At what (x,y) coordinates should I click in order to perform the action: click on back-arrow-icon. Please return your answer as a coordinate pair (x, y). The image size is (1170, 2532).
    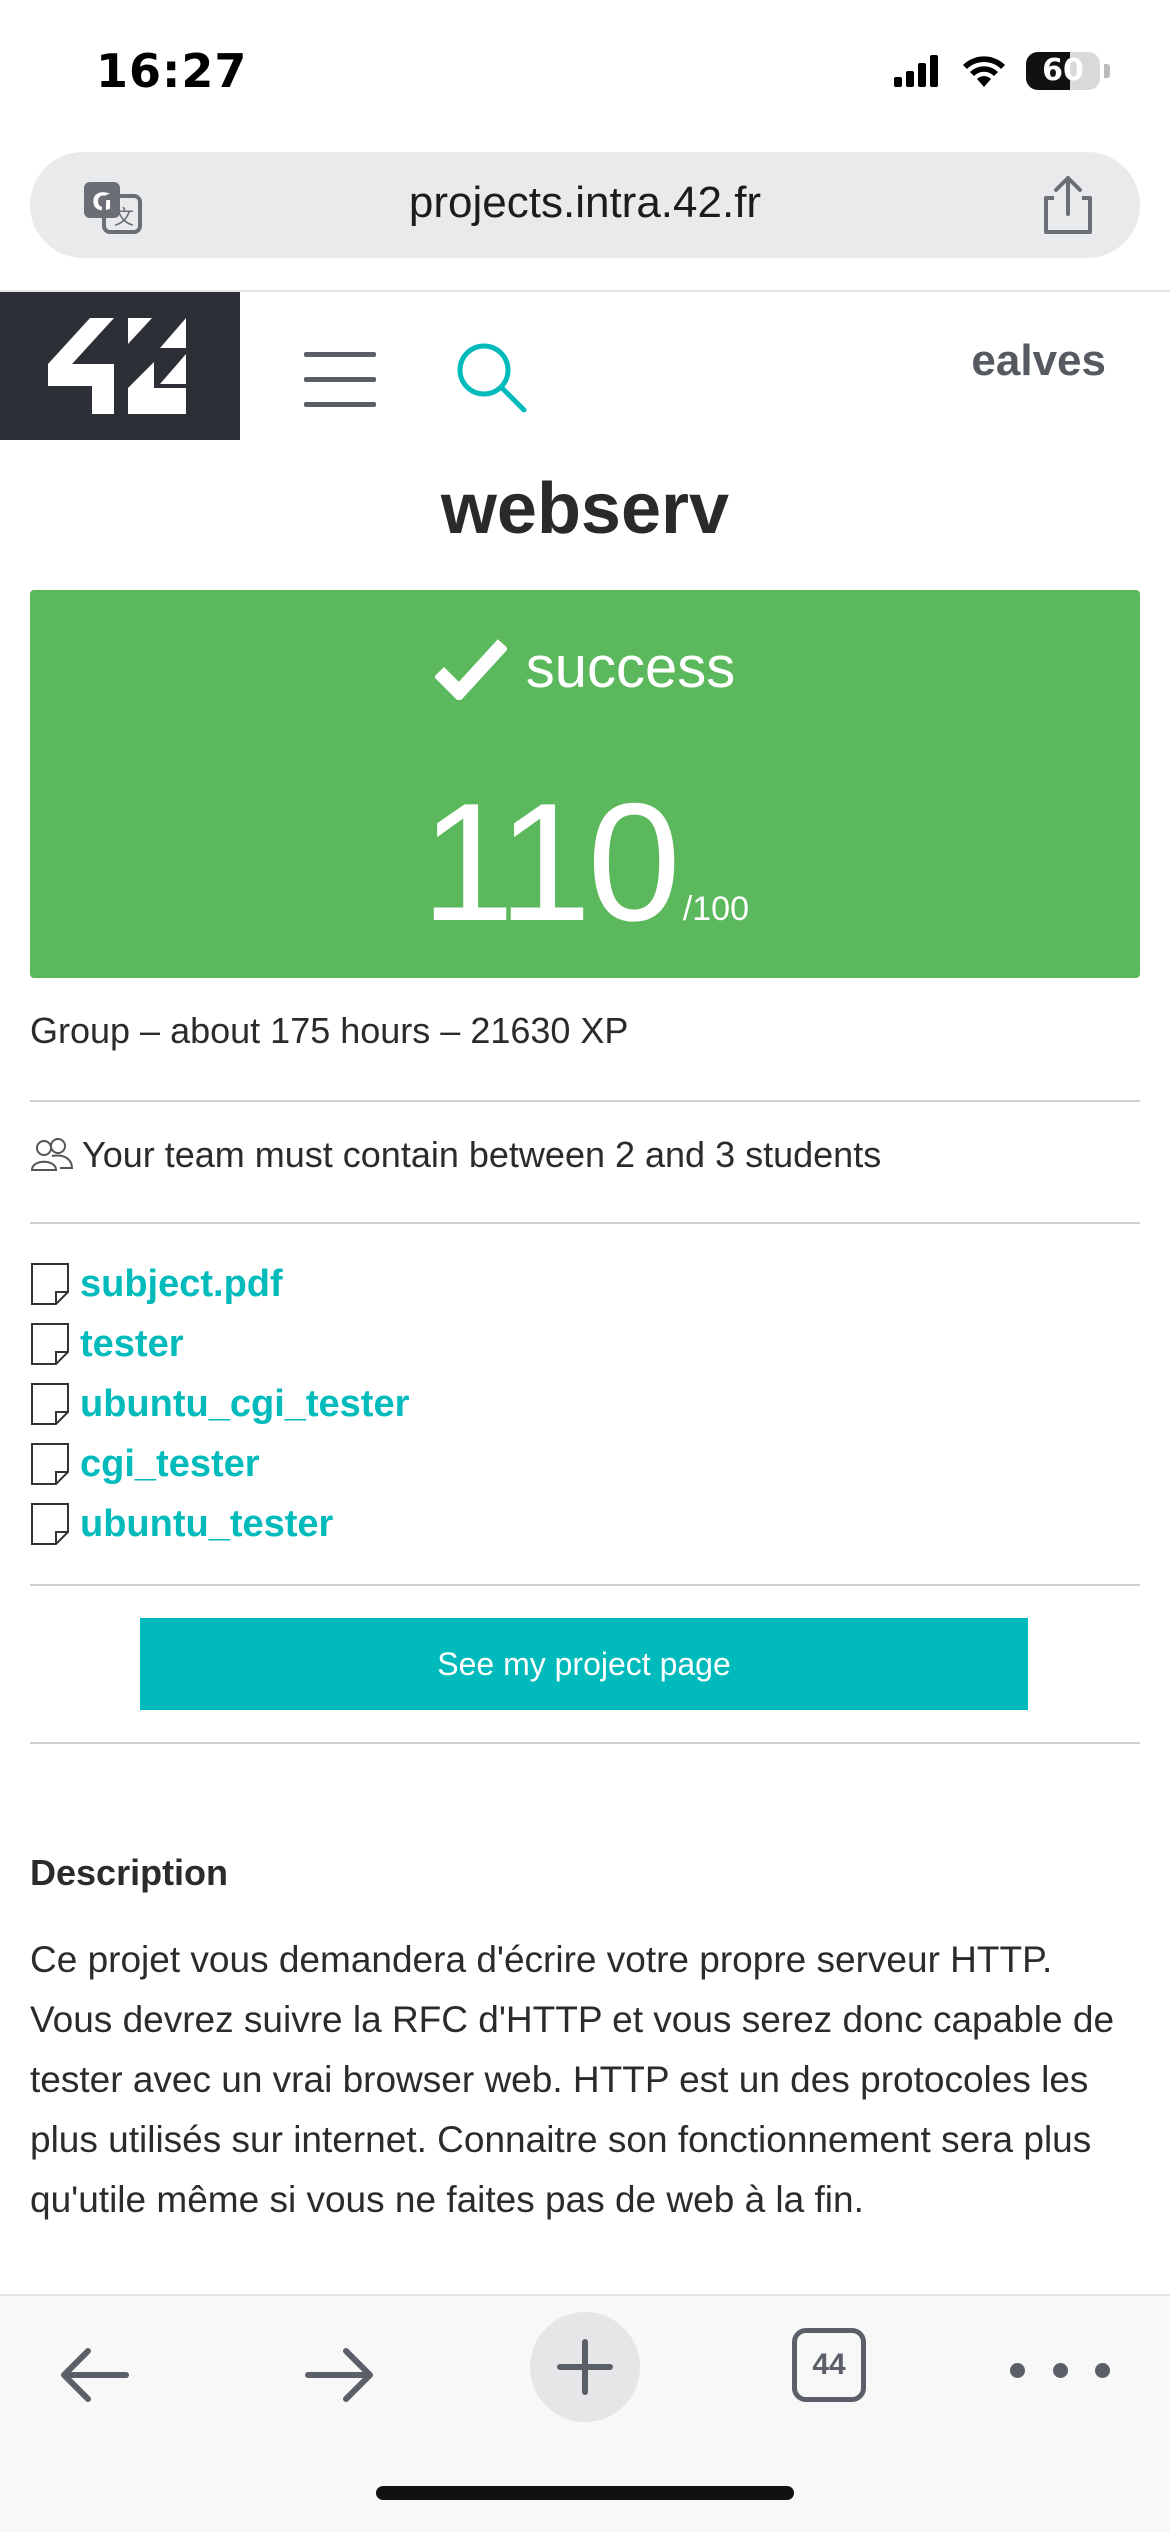
    Looking at the image, I should click on (95, 2375).